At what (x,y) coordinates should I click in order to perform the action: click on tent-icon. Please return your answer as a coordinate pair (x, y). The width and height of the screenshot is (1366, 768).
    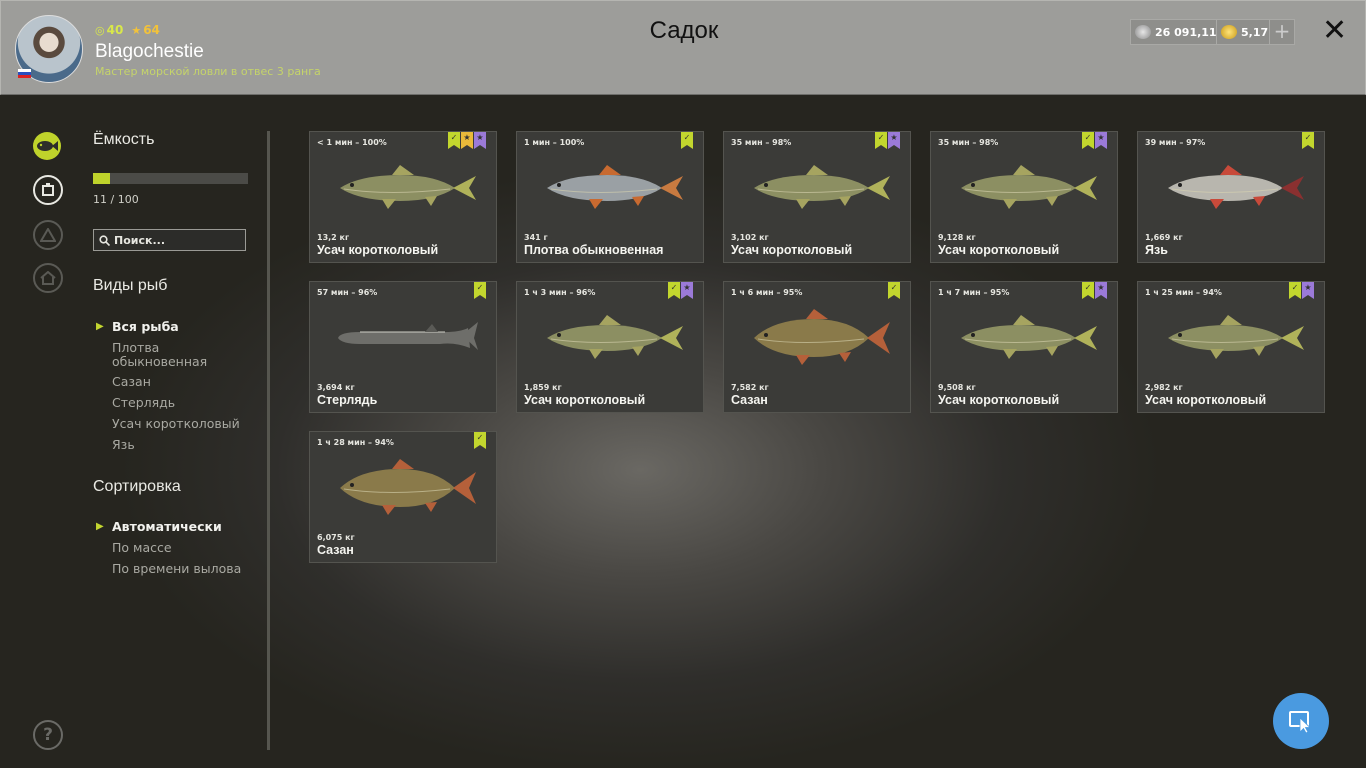
    Looking at the image, I should click on (48, 235).